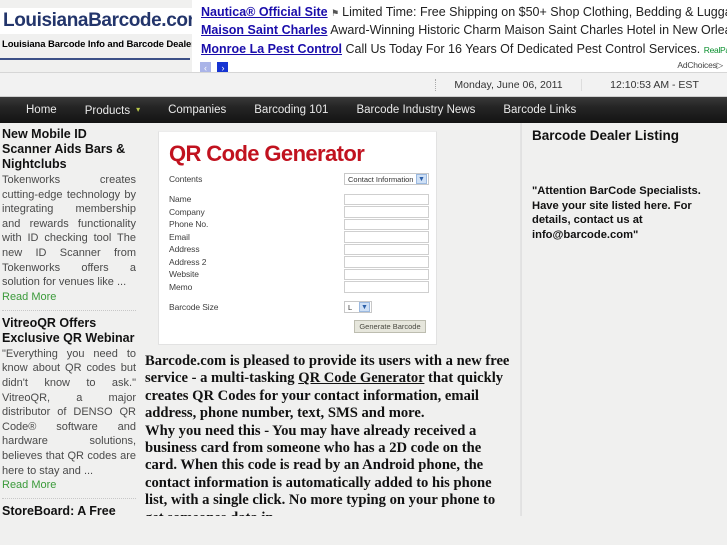 The image size is (727, 545). Describe the element at coordinates (187, 211) in the screenshot. I see `qr-field-label: Company` at that location.